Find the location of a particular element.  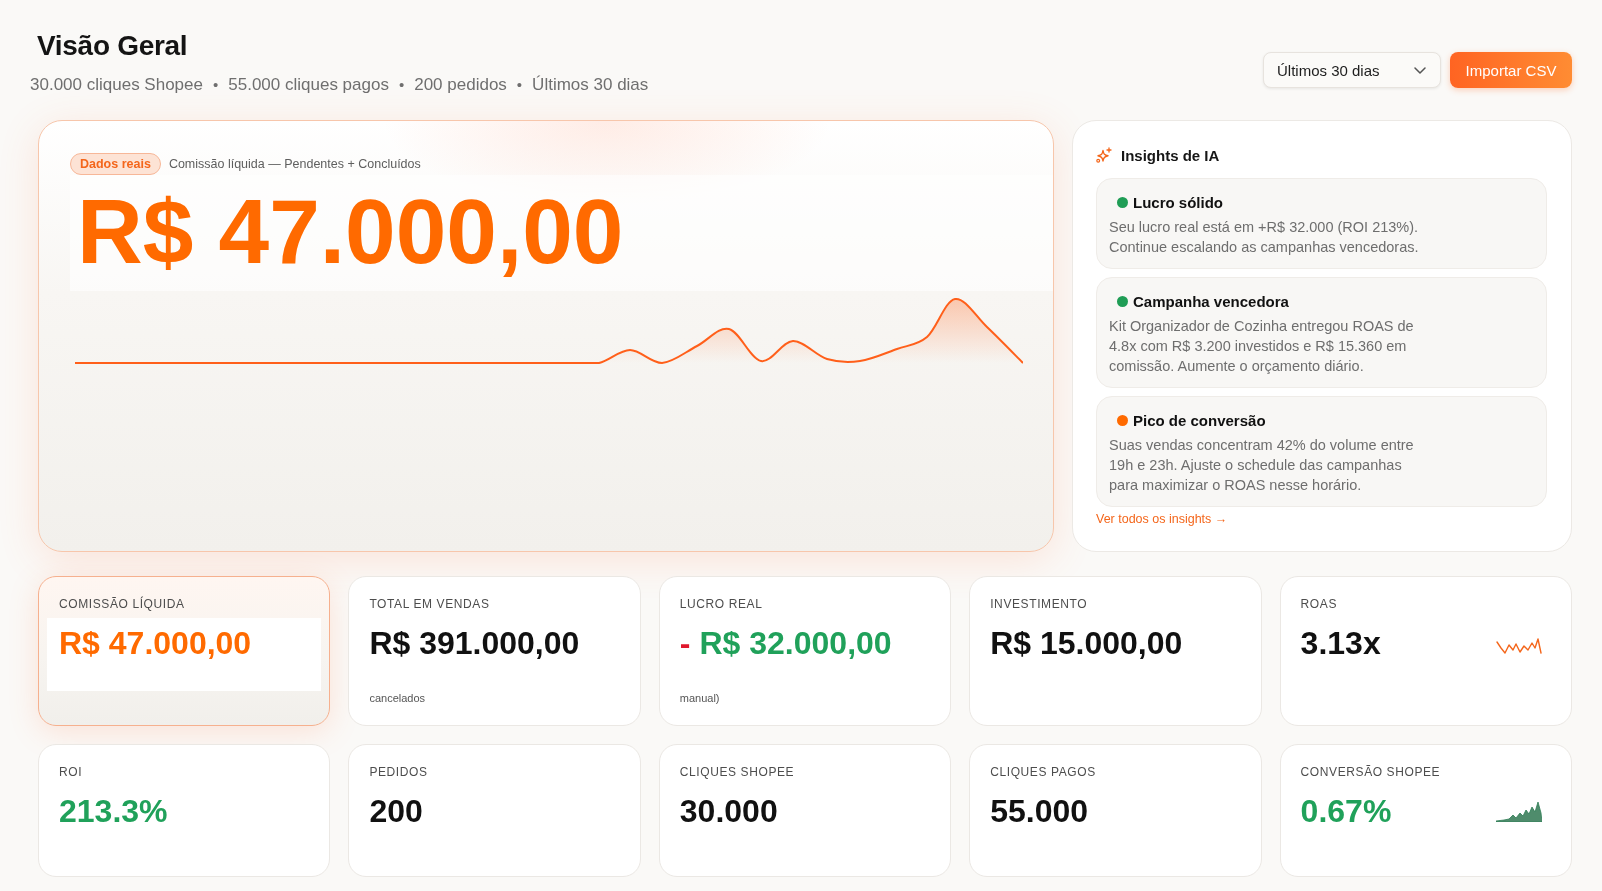

kpi-label: CLIQUES PAGOS is located at coordinates (1043, 772).